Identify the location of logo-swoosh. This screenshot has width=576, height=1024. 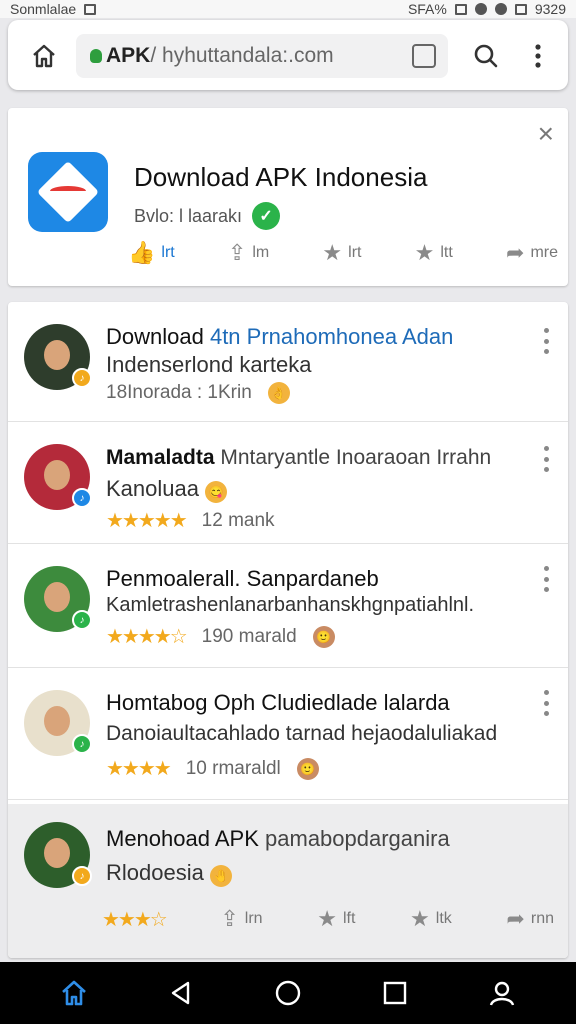
(68, 191).